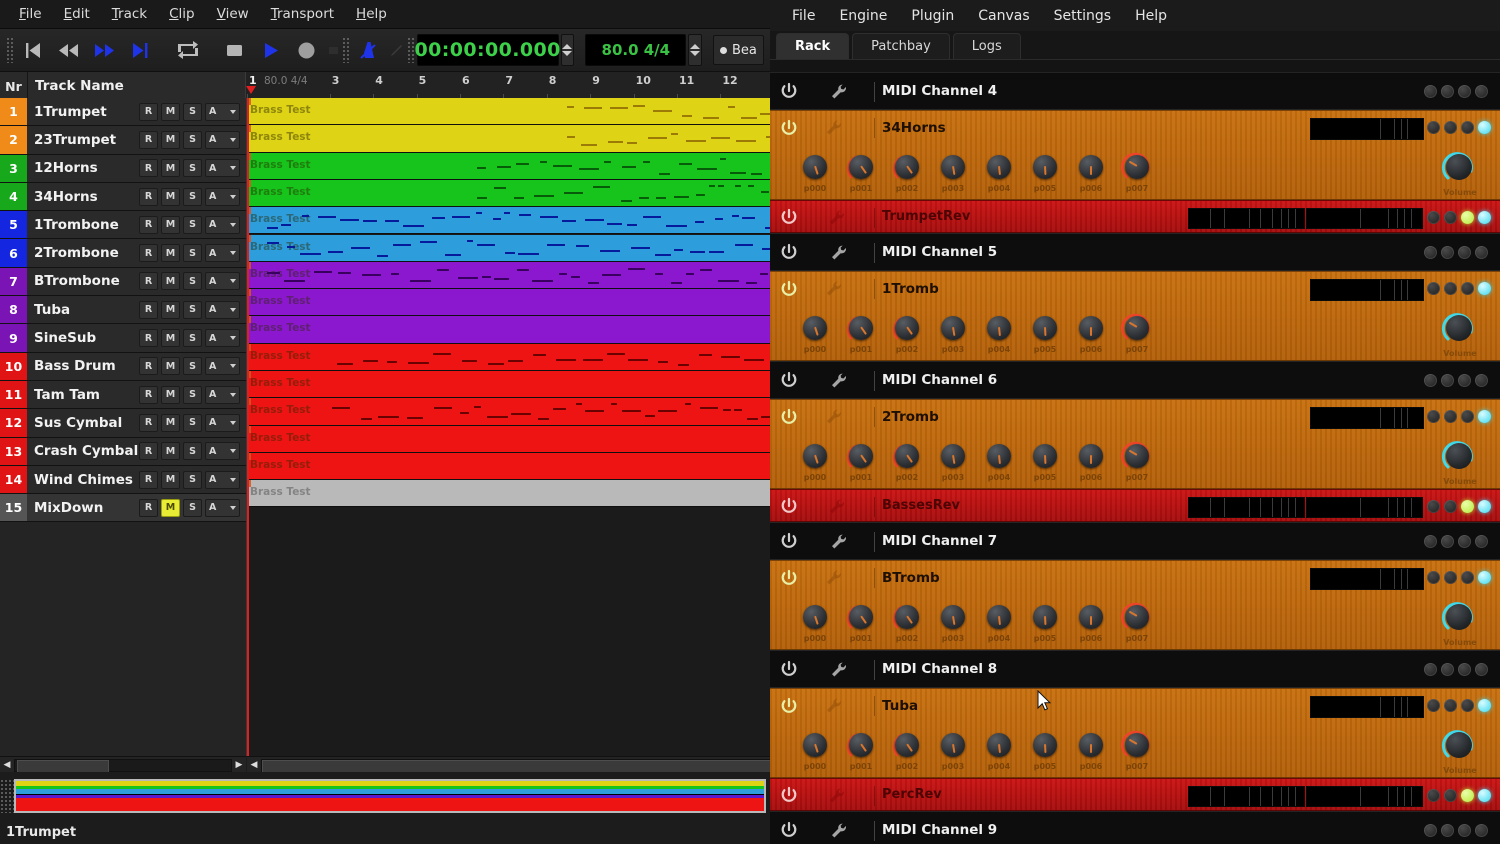  I want to click on plugin-header: 34Horns, so click(1135, 127).